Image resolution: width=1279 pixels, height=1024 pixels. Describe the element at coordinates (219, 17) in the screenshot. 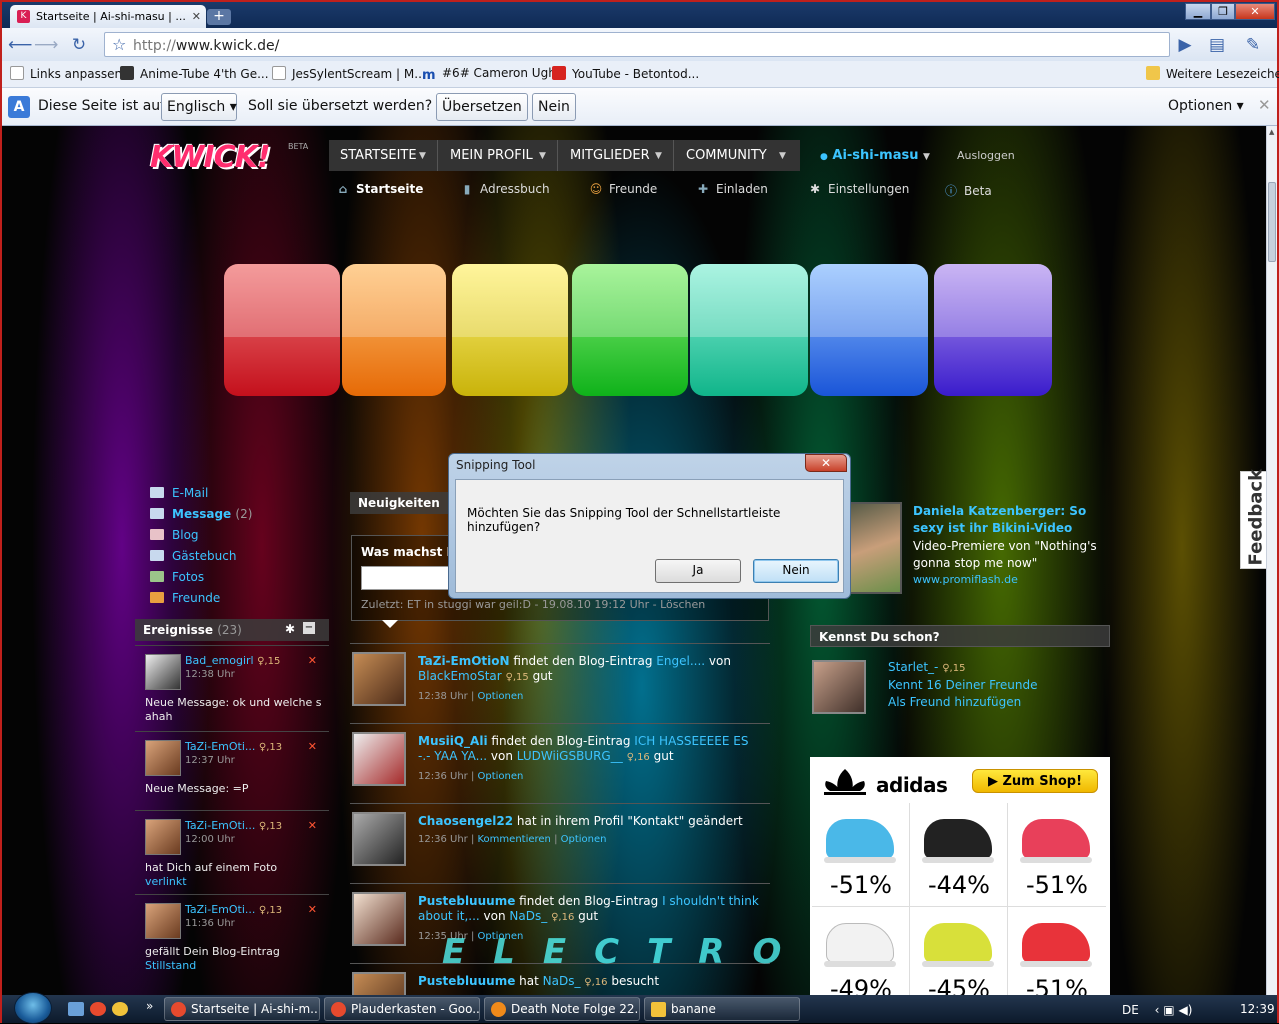

I see `new-tab-button: +` at that location.